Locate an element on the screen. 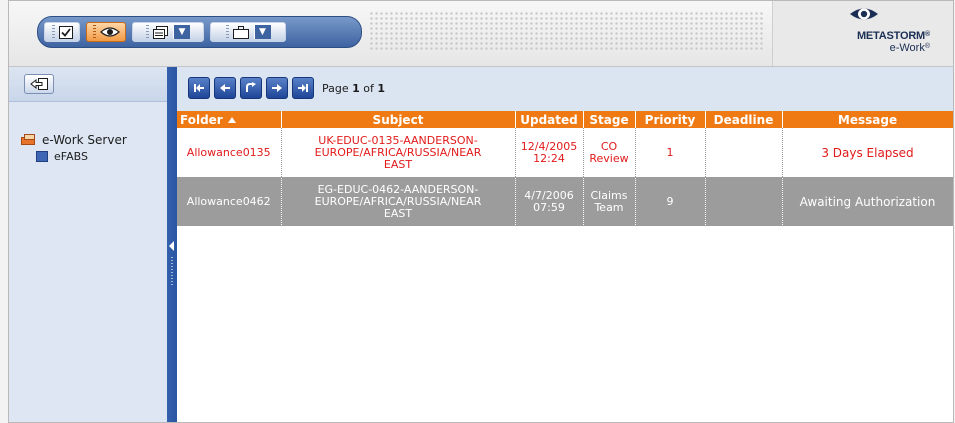 Image resolution: width=955 pixels, height=423 pixels. cell-folder: Allowance0462 is located at coordinates (229, 201).